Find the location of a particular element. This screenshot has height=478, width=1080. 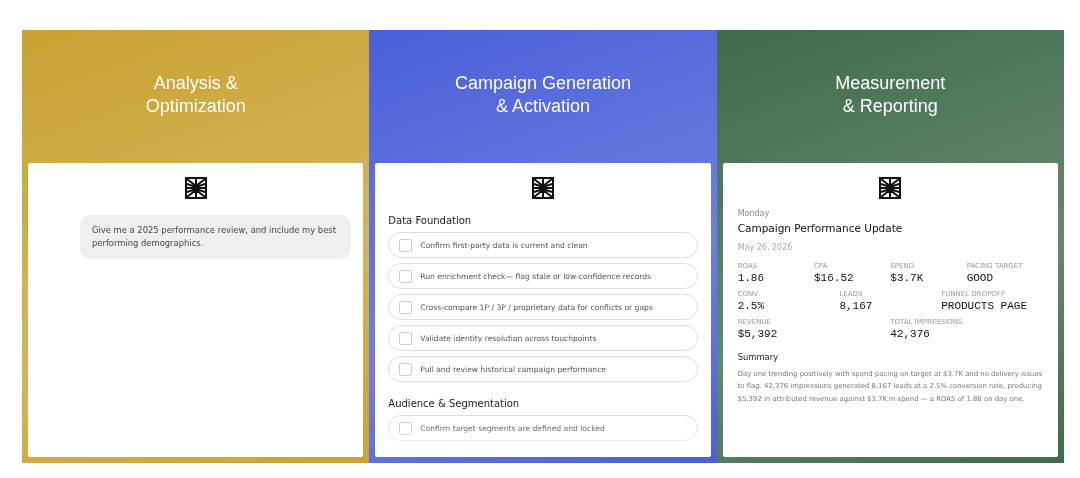

day-label: Monday is located at coordinates (754, 213).